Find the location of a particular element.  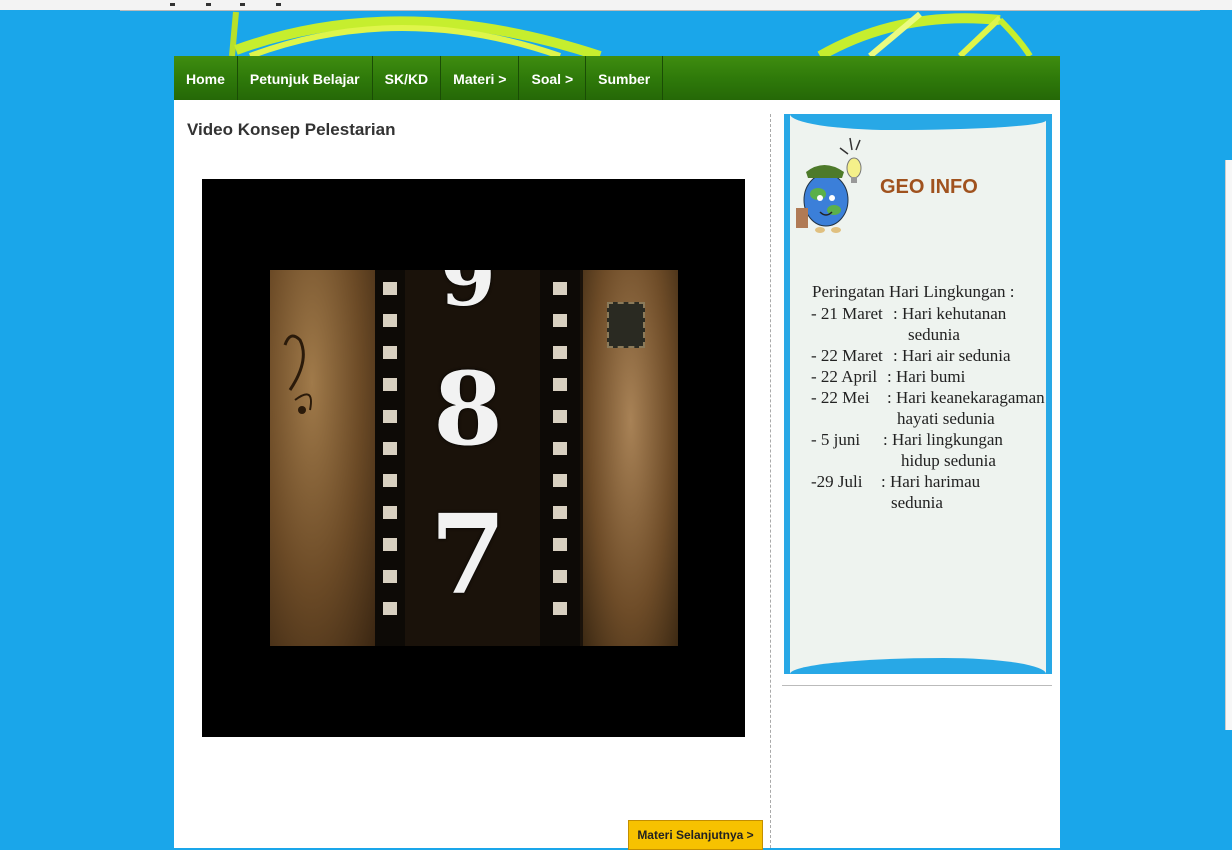

info-heading: Peringatan Hari Lingkungan : is located at coordinates (913, 291).